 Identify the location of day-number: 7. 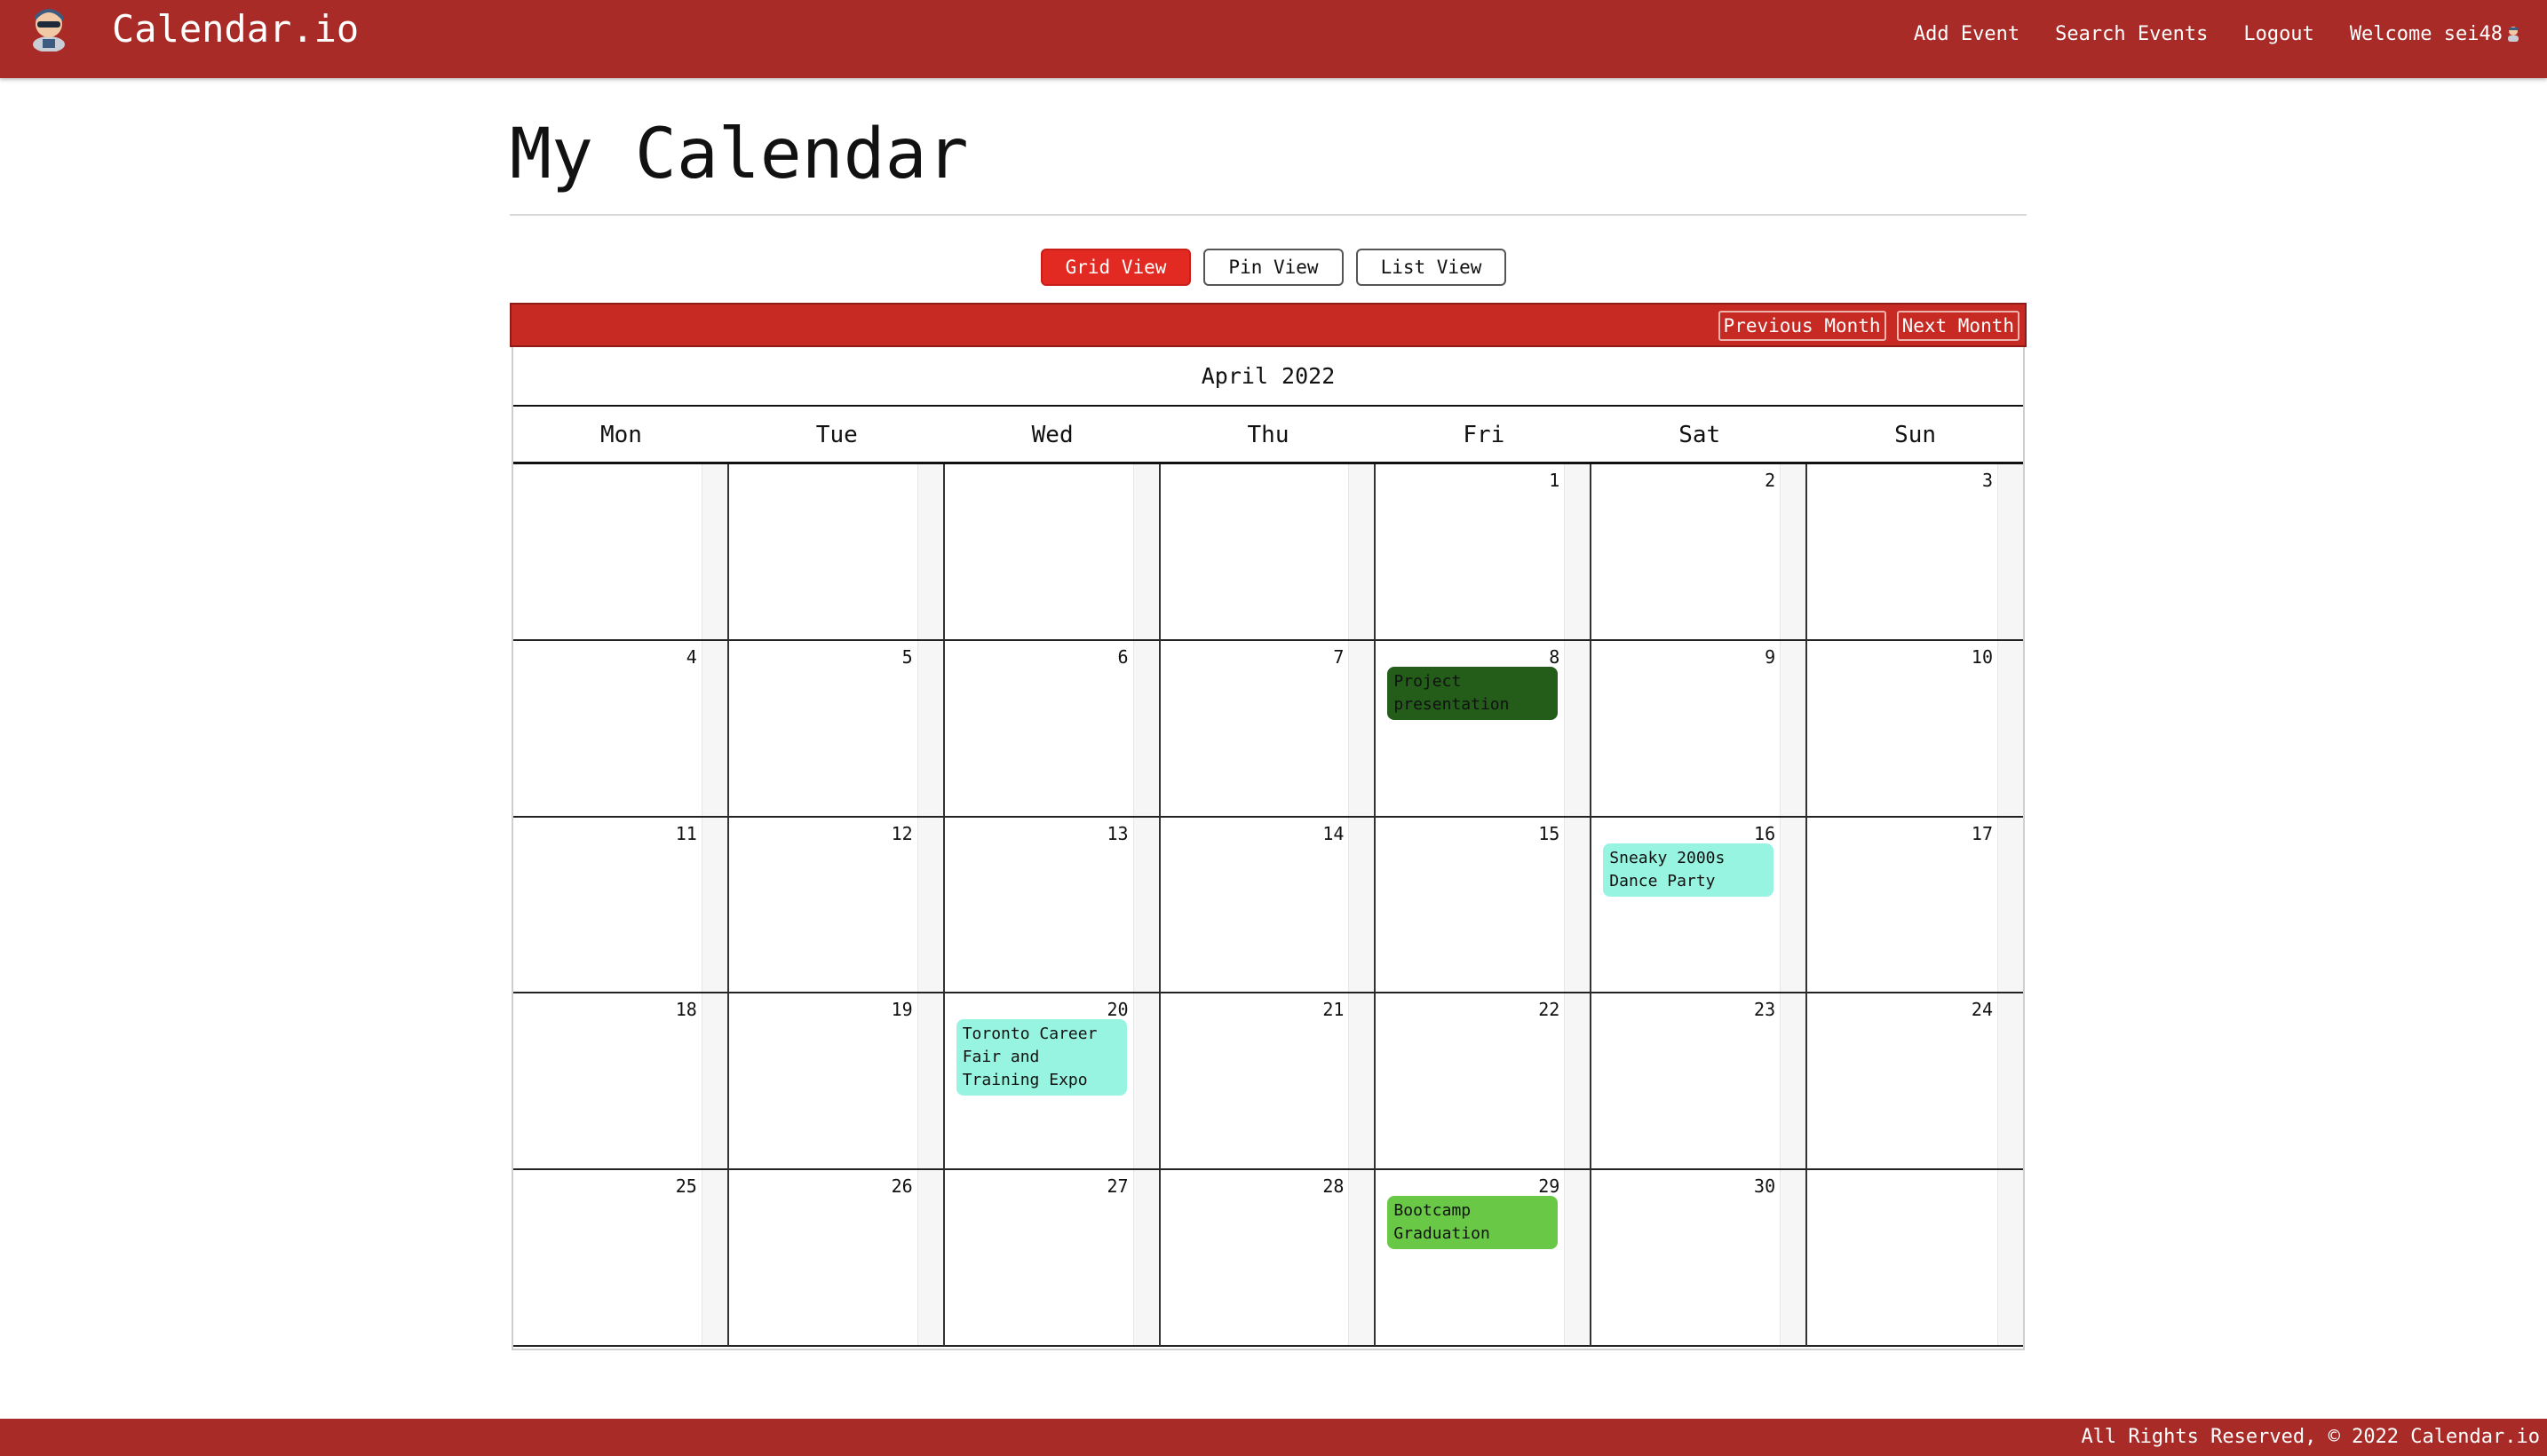
(1339, 656).